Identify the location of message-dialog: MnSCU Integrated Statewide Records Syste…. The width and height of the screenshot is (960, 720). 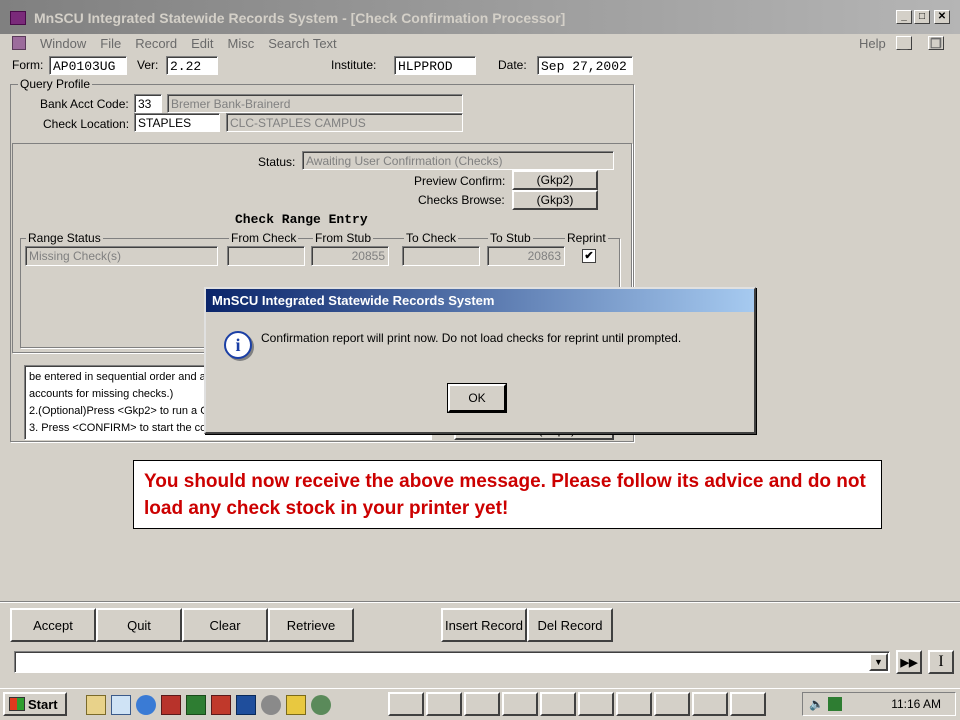
(480, 360).